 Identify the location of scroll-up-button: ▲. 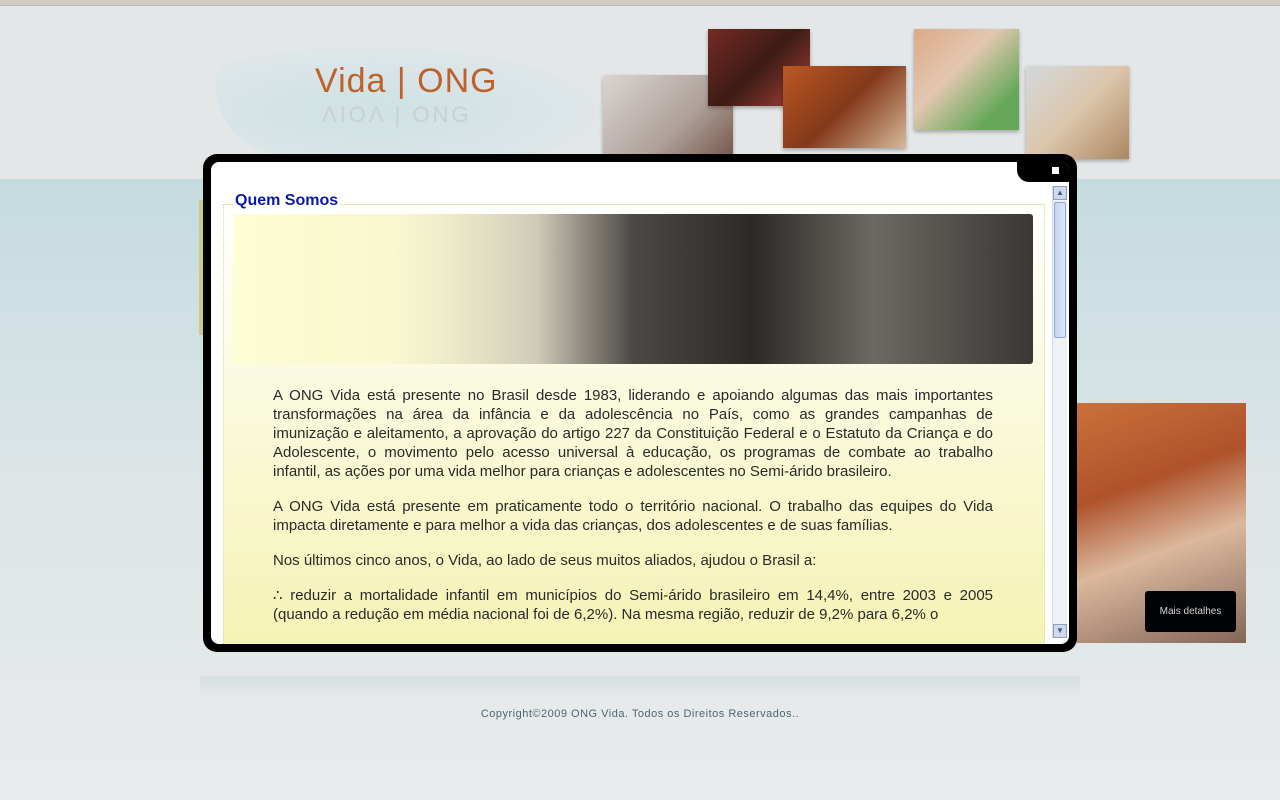
(1060, 193).